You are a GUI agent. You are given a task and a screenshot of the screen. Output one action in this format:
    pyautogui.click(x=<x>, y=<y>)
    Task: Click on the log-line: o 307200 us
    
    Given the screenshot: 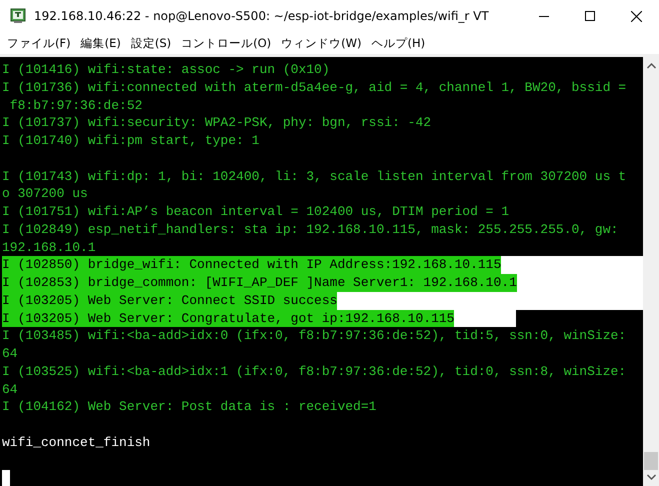 What is the action you would take?
    pyautogui.click(x=45, y=194)
    